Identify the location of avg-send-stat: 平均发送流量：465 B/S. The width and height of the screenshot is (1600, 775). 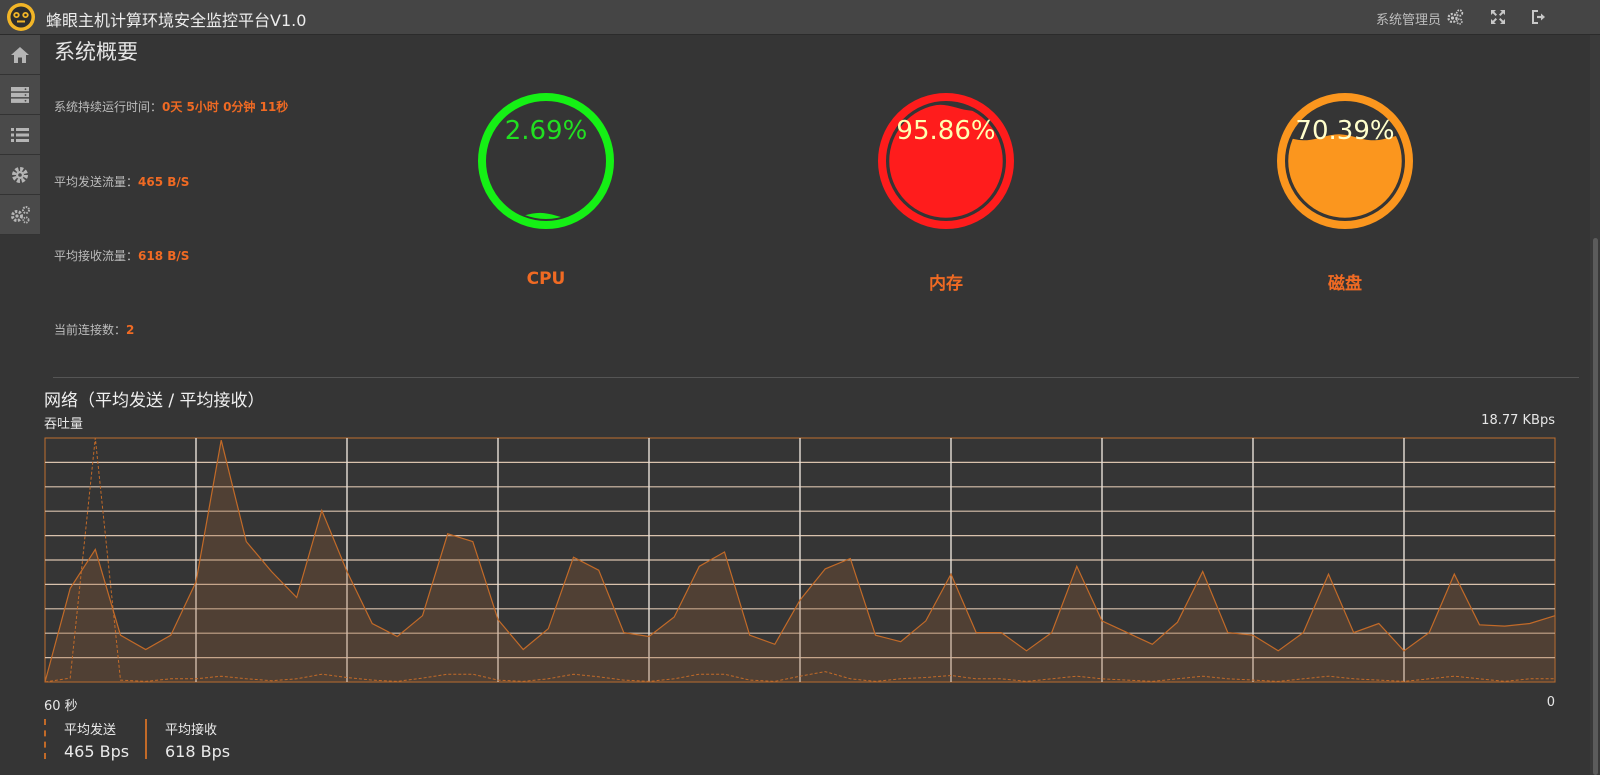
(121, 181).